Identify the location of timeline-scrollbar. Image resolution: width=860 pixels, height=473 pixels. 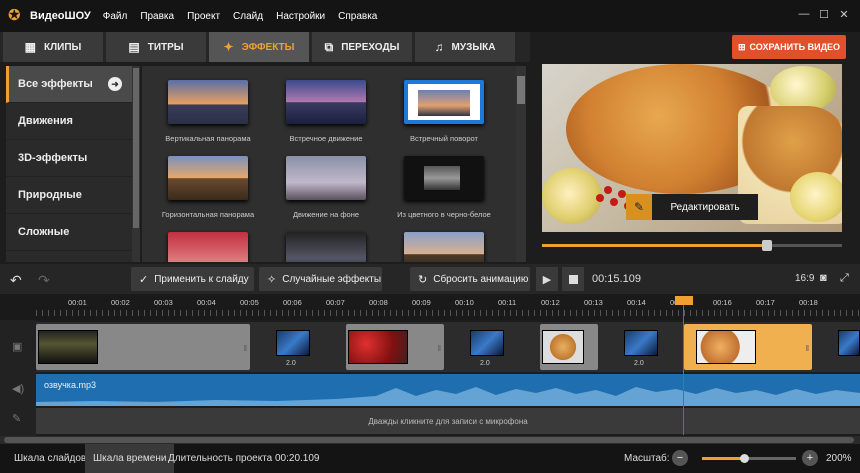
(430, 440).